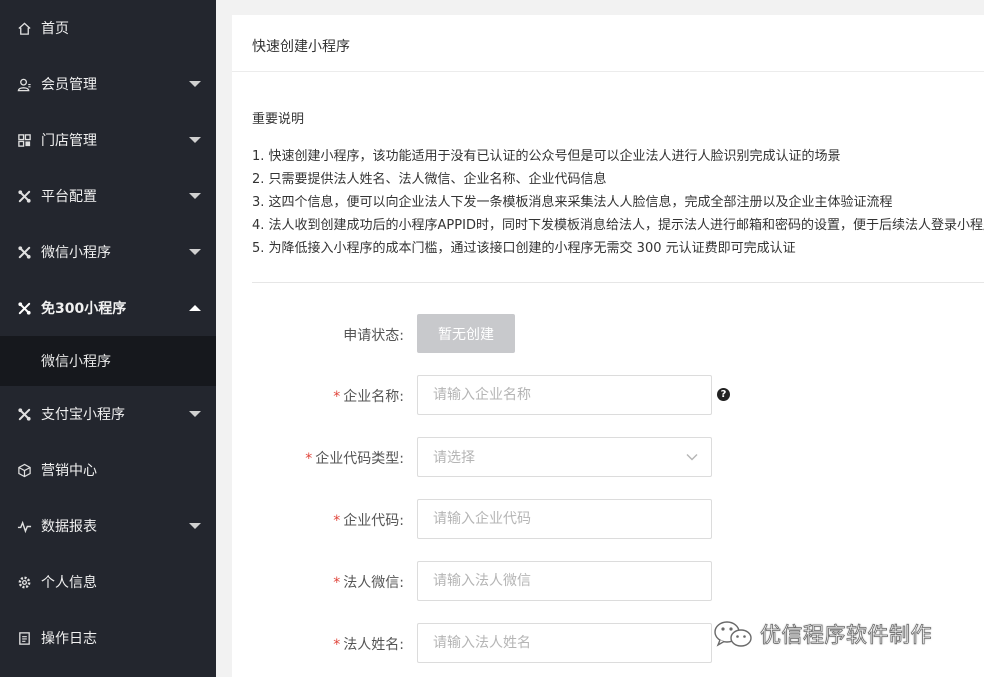 The width and height of the screenshot is (984, 677). Describe the element at coordinates (319, 335) in the screenshot. I see `status-label: 申请状态:` at that location.